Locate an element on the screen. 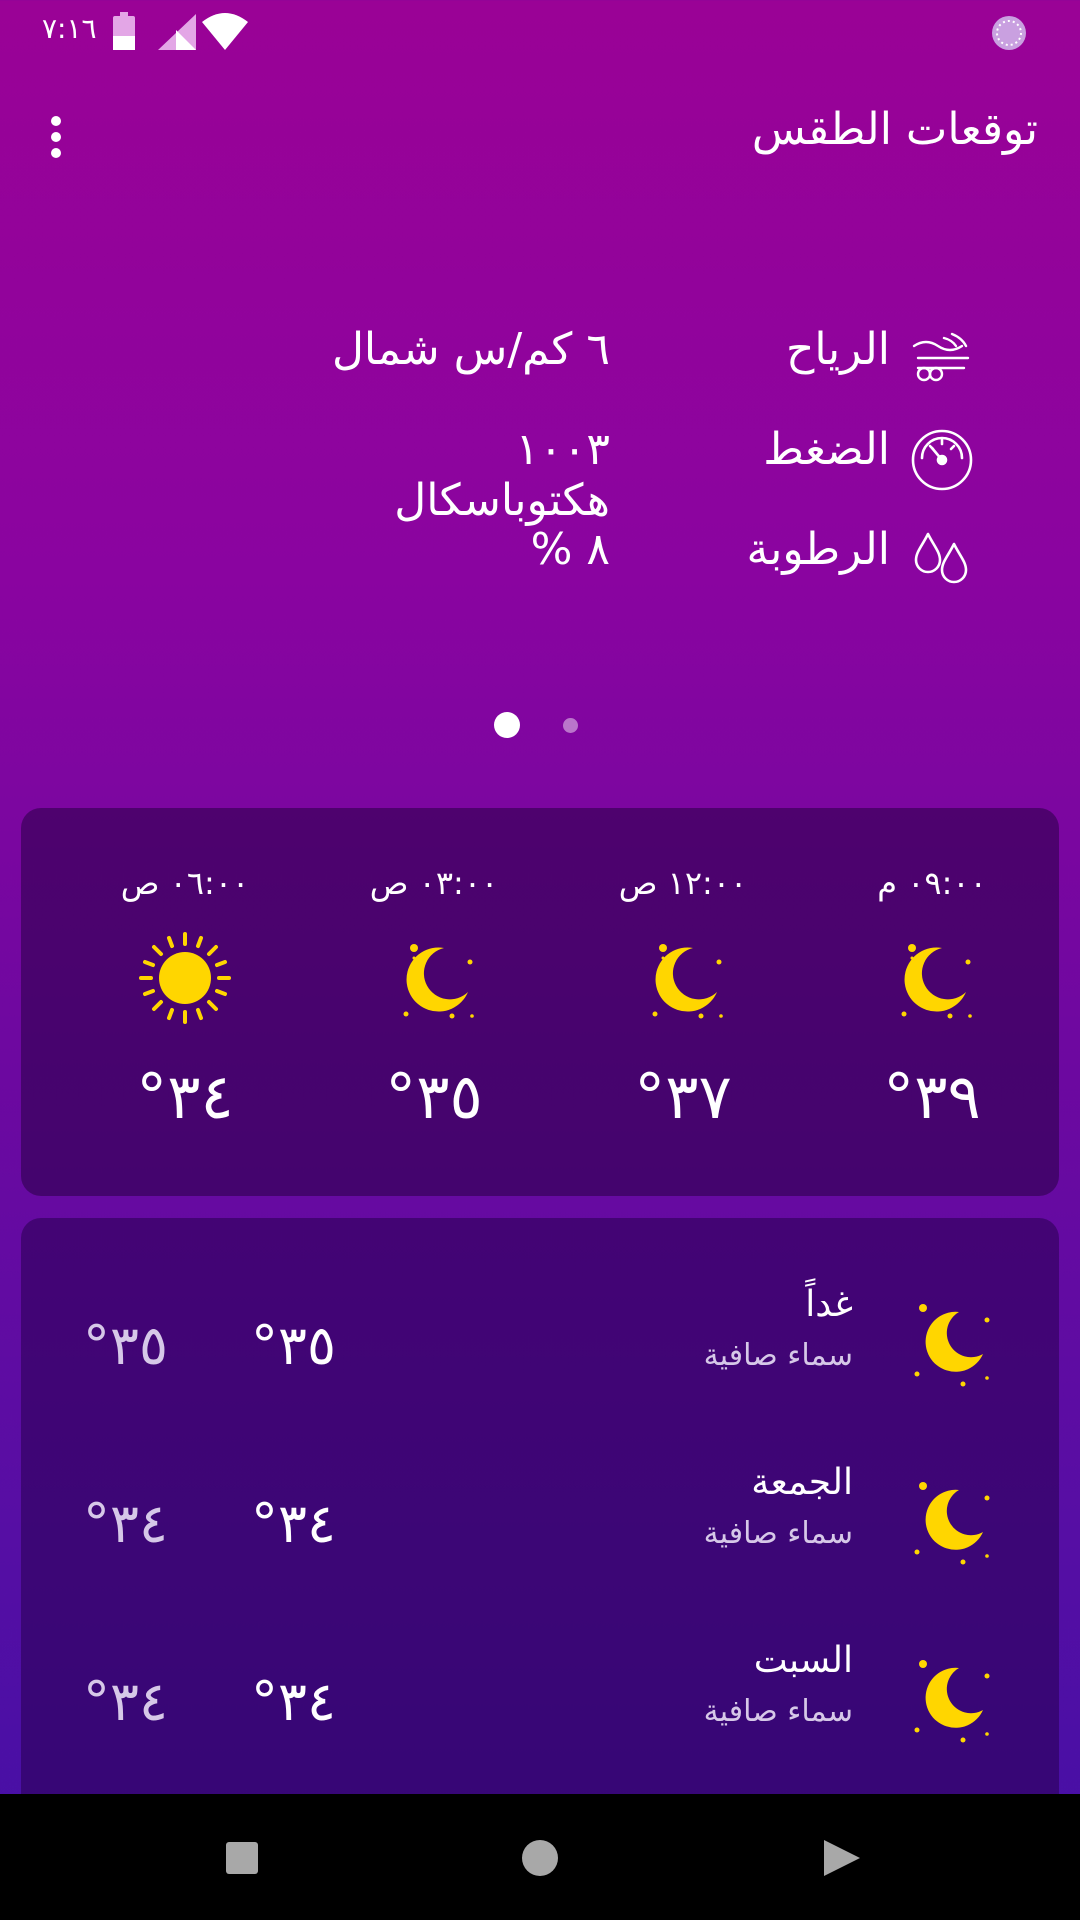 Image resolution: width=1080 pixels, height=1920 pixels. hour-column: ٠٩:٠٠ م ٣٩° is located at coordinates (932, 1002).